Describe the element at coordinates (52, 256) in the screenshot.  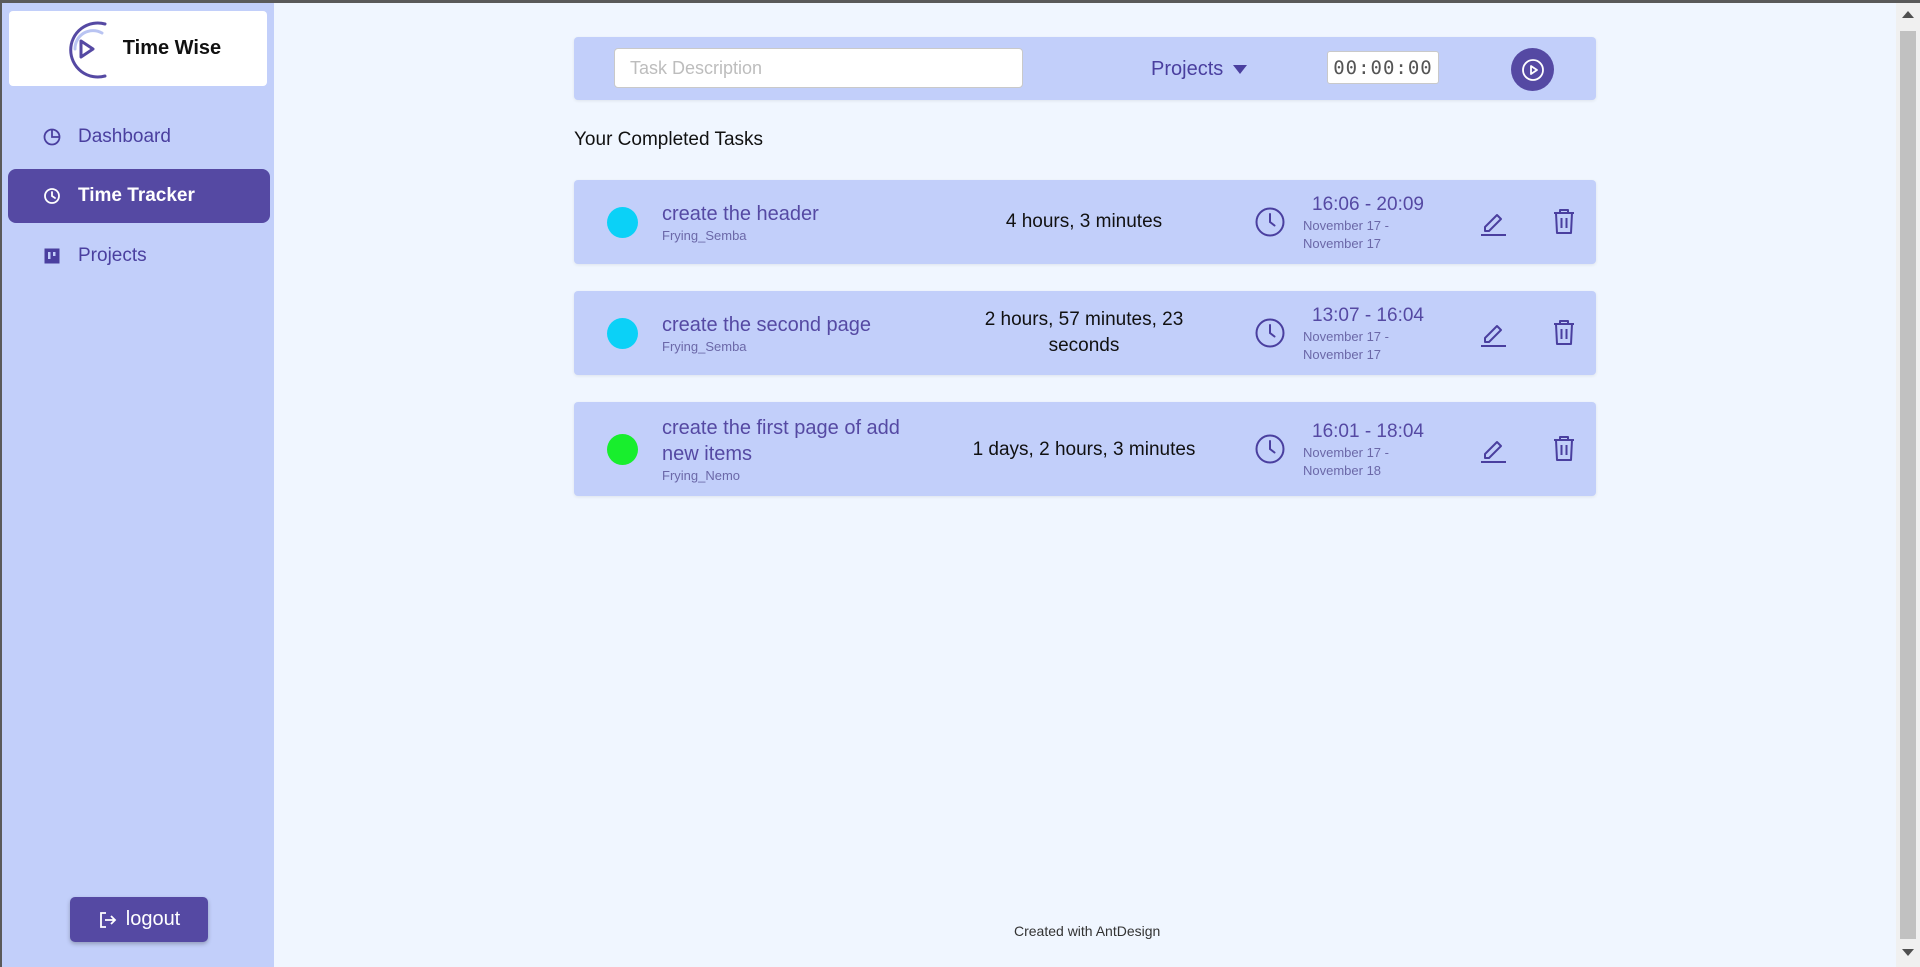
I see `project-board-icon` at that location.